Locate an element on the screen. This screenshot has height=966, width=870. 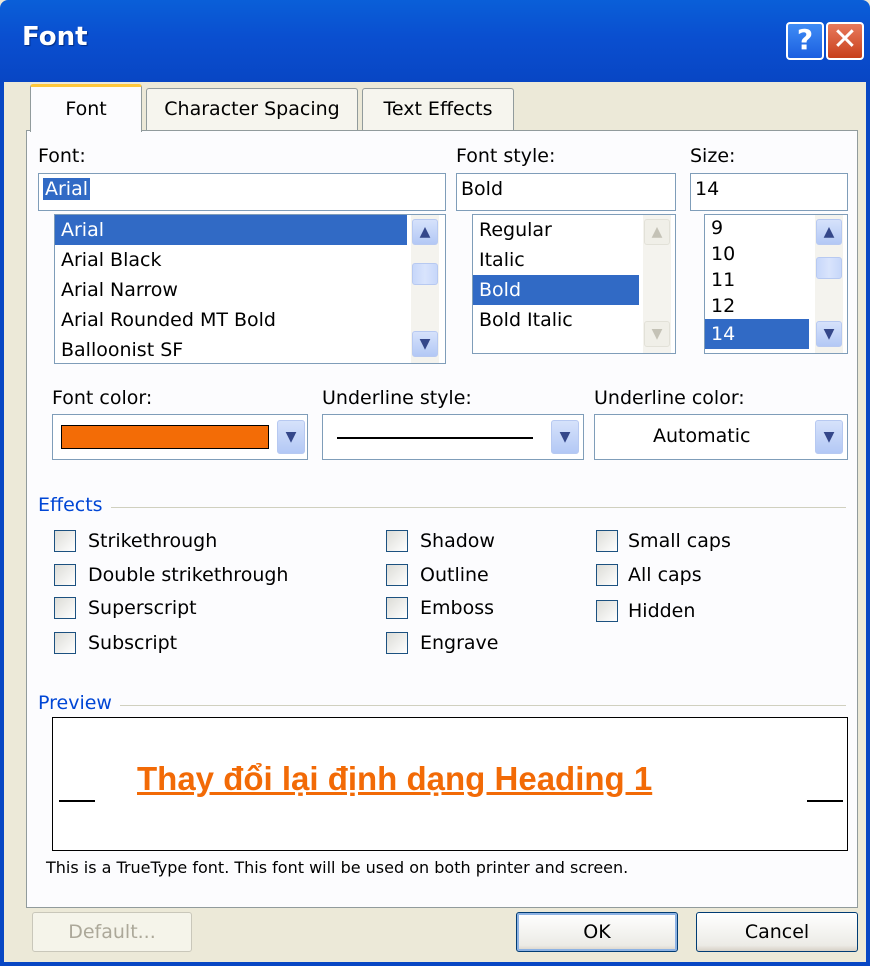
font-input: Arial is located at coordinates (242, 192).